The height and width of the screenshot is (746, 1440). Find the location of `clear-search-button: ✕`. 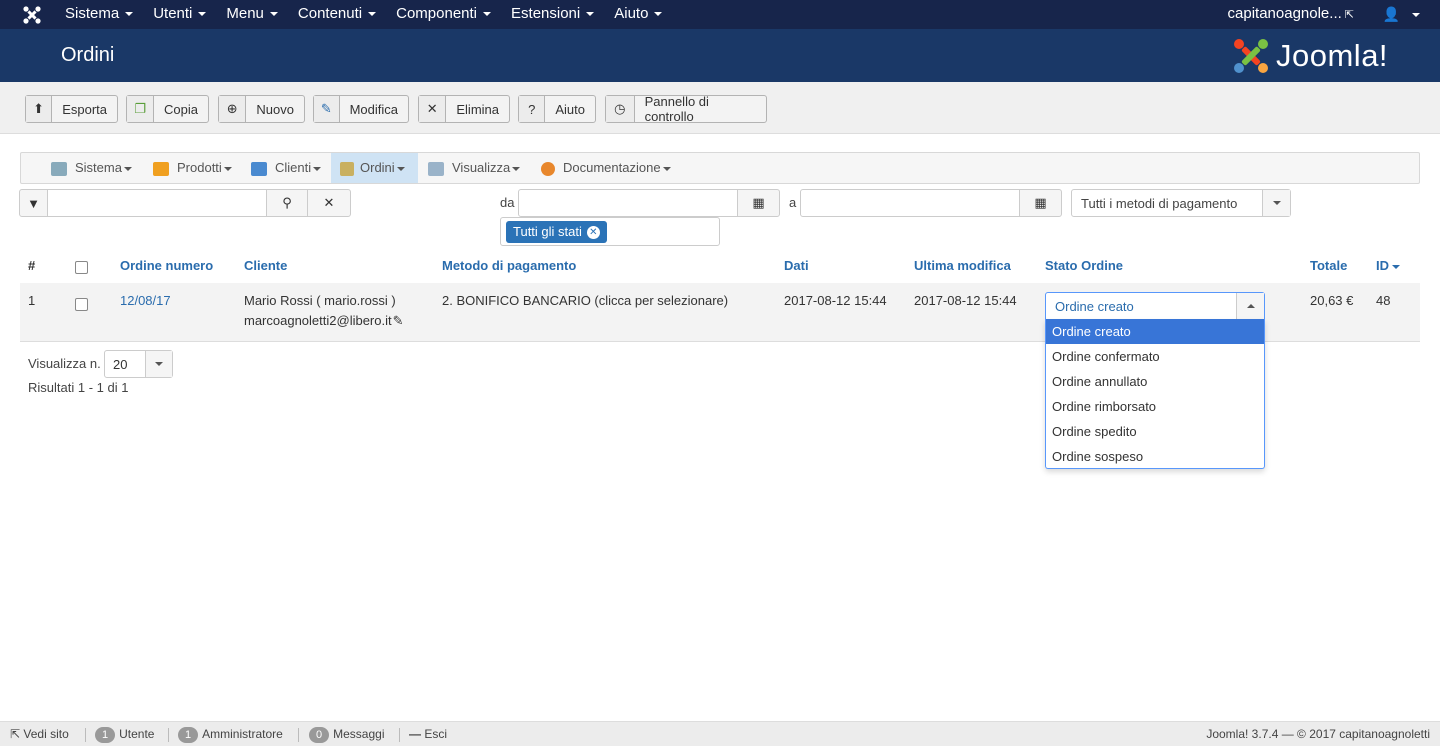

clear-search-button: ✕ is located at coordinates (329, 203).